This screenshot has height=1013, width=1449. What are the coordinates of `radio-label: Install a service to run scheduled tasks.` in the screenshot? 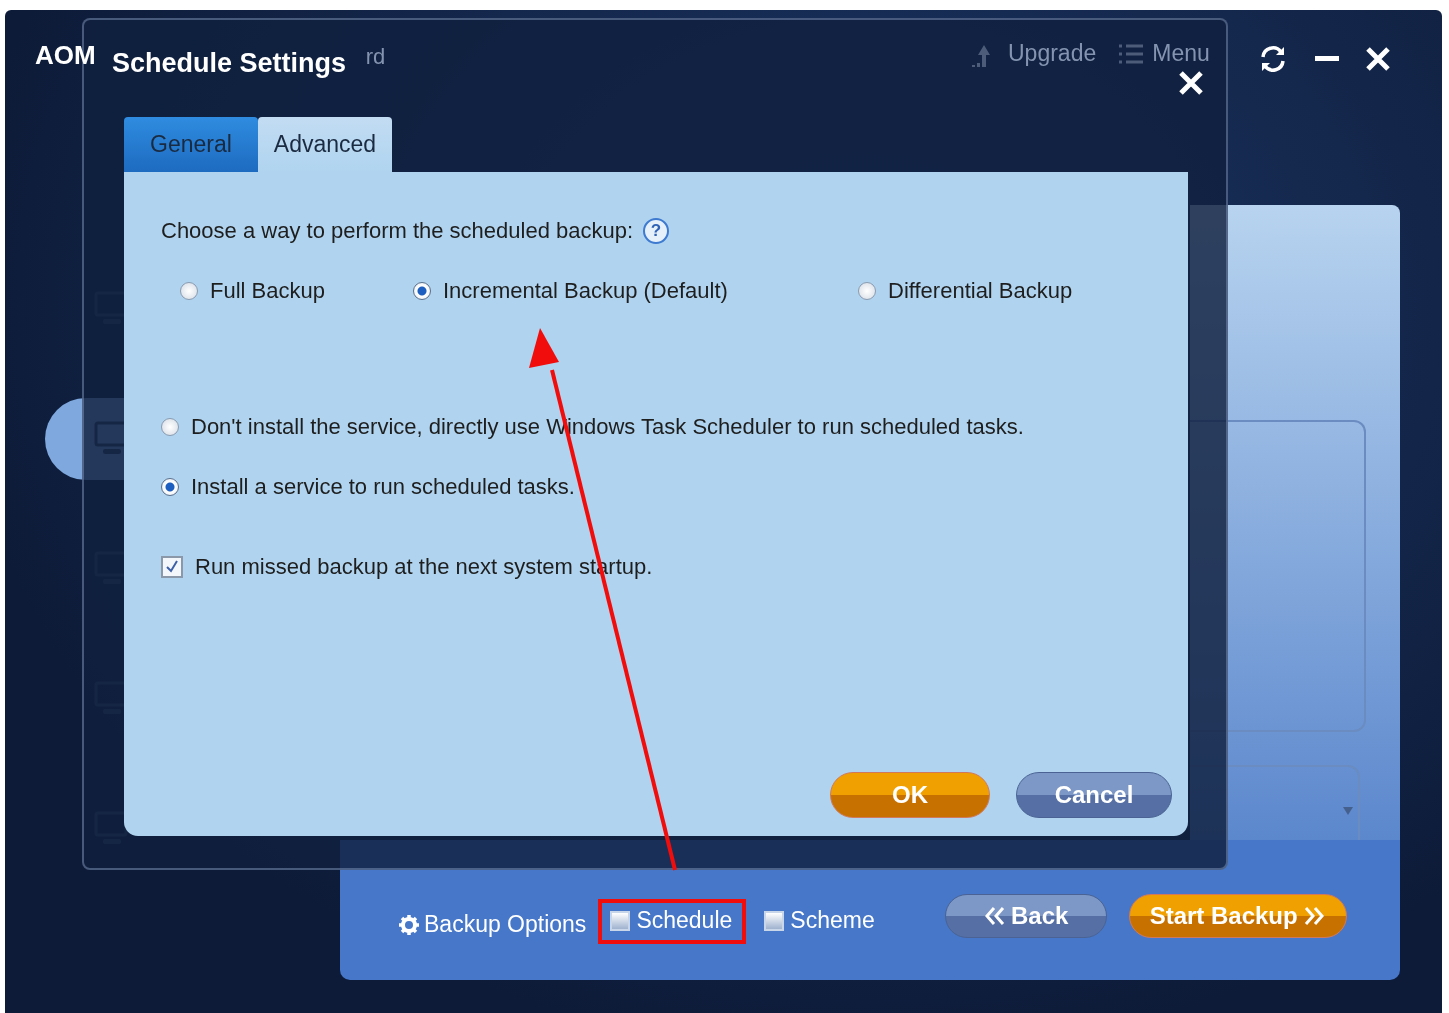 It's located at (383, 487).